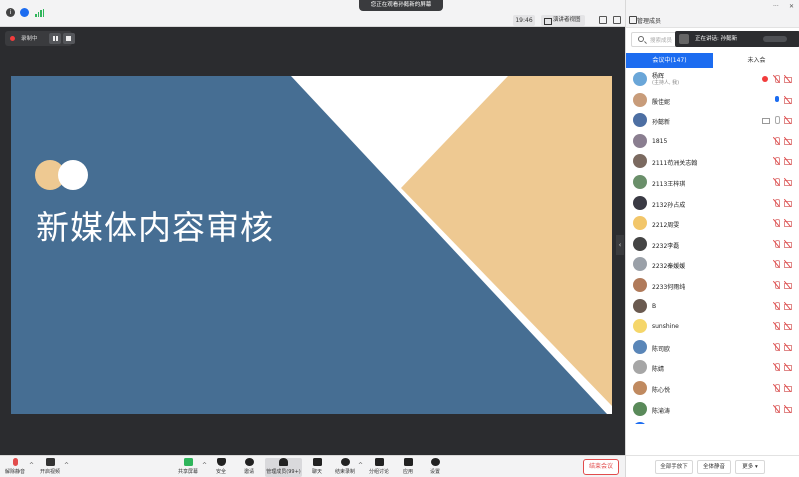 The image size is (799, 477). I want to click on unmute-button: 解除静音, so click(15, 467).